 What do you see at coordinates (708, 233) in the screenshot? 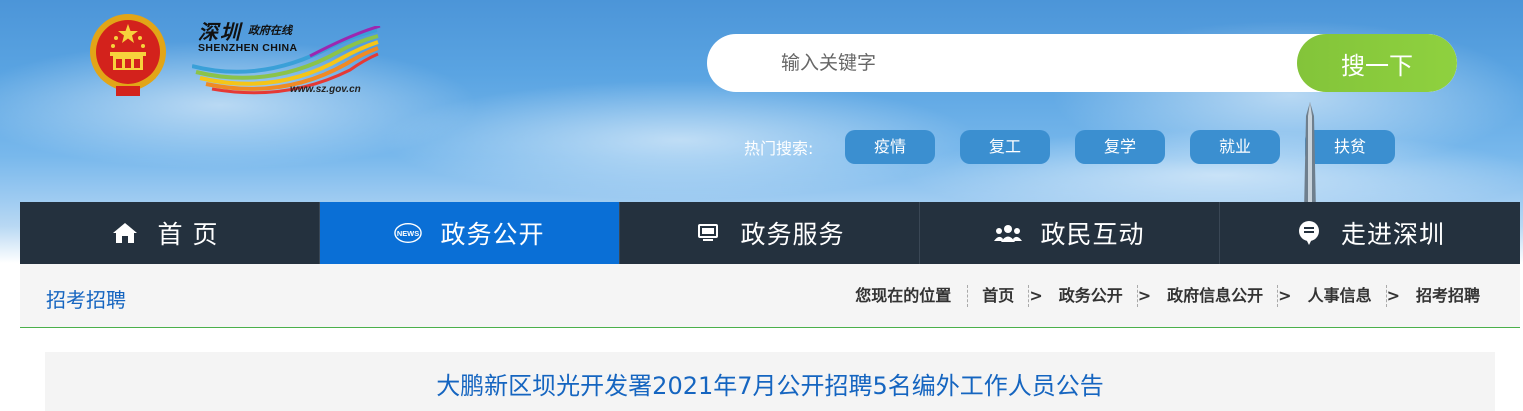
I see `monitor-icon` at bounding box center [708, 233].